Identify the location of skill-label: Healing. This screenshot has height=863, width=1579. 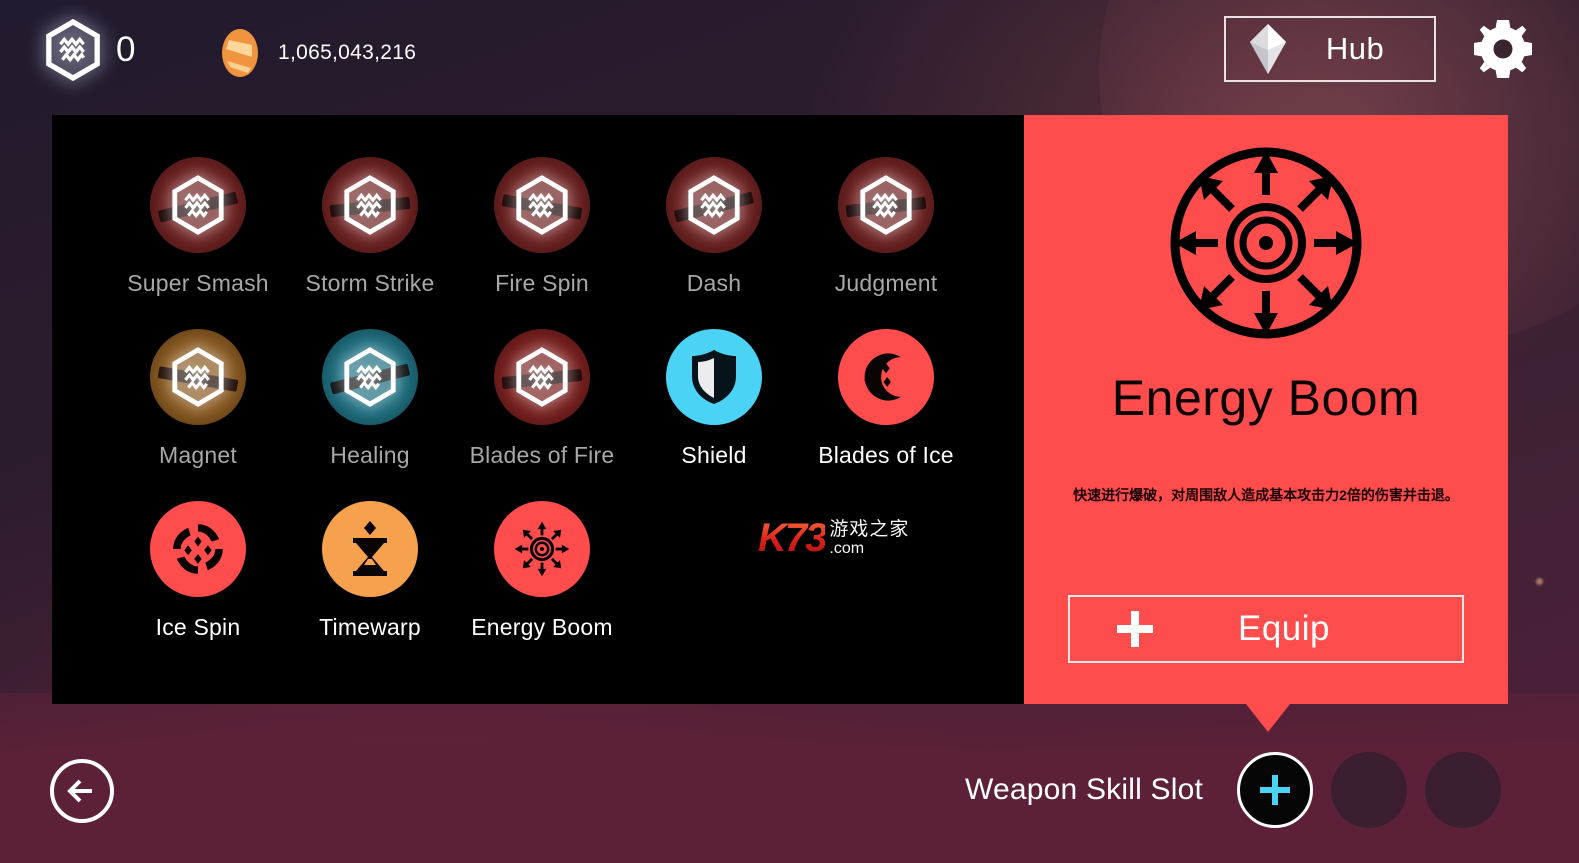
(370, 455).